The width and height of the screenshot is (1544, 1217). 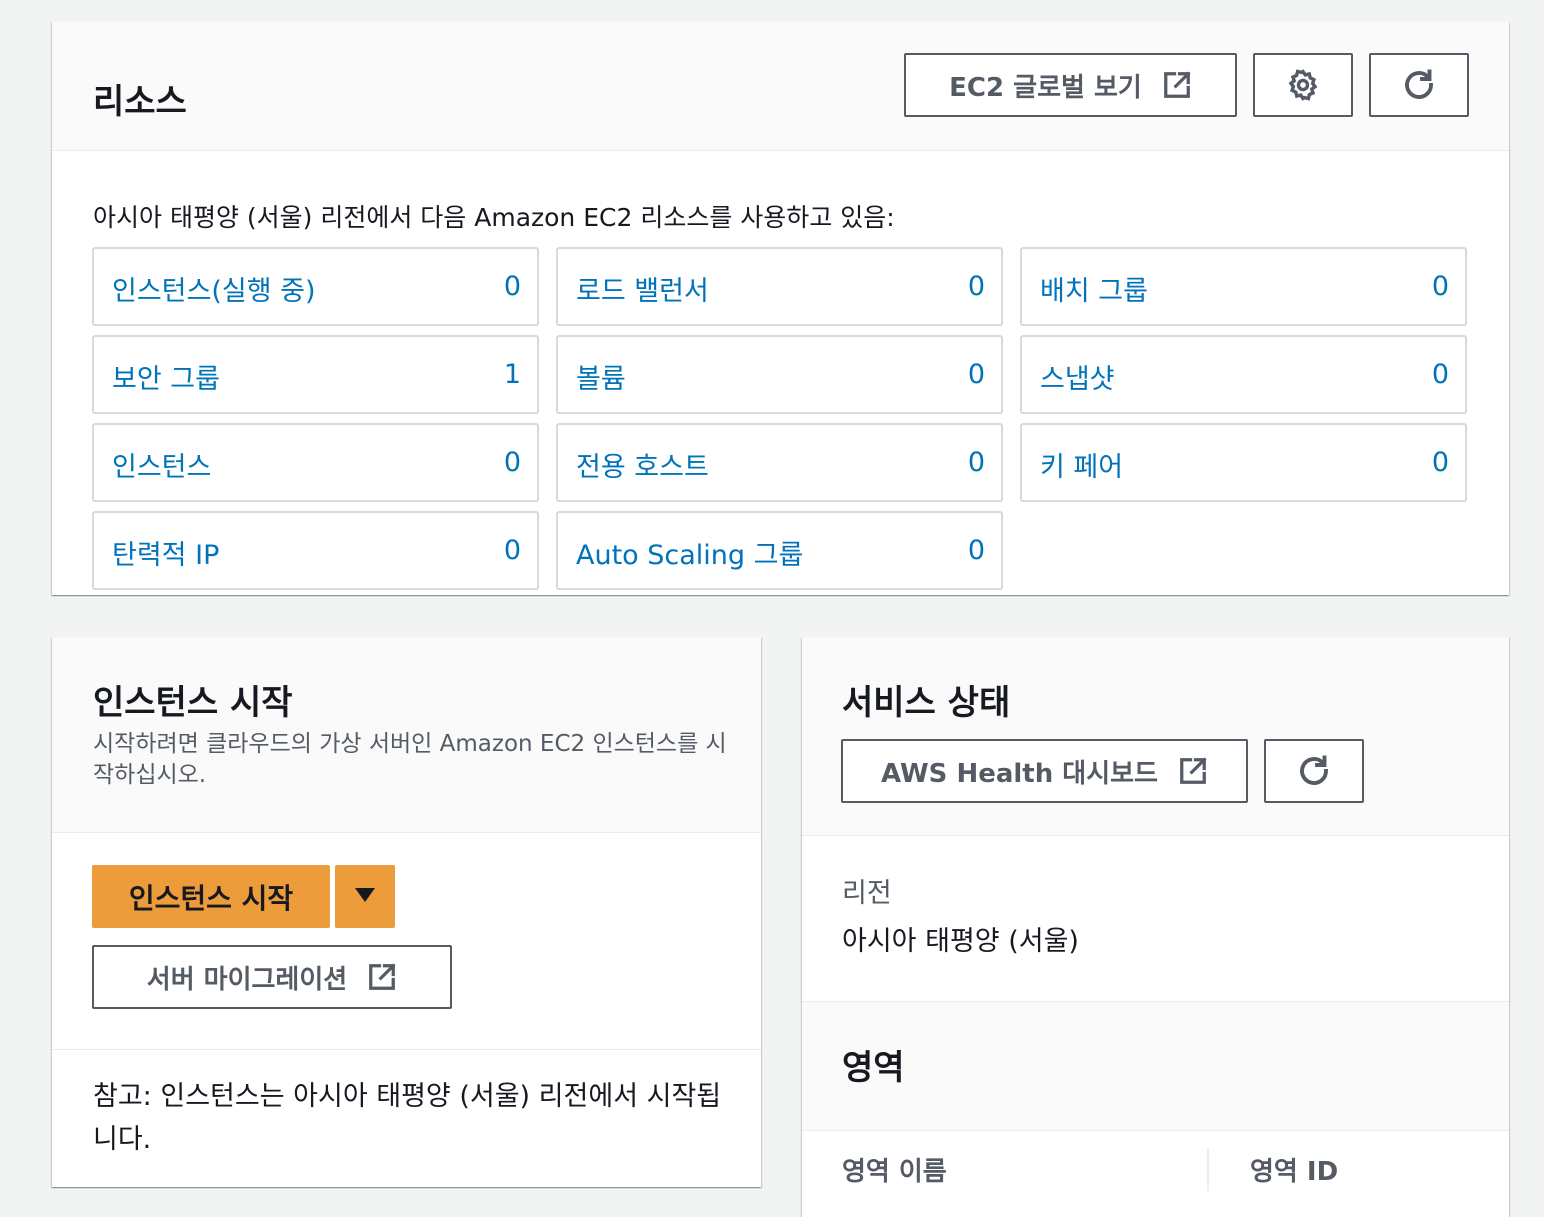 I want to click on aws-health-dashboard-button: AWS Health 대시보드, so click(x=1044, y=771).